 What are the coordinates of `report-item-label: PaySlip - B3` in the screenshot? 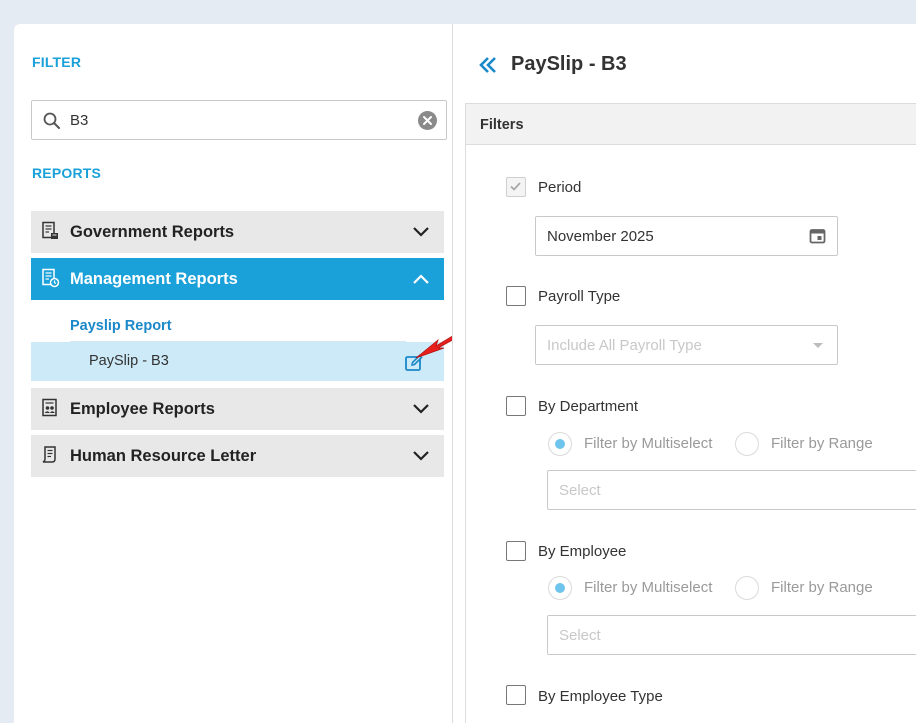 It's located at (129, 361).